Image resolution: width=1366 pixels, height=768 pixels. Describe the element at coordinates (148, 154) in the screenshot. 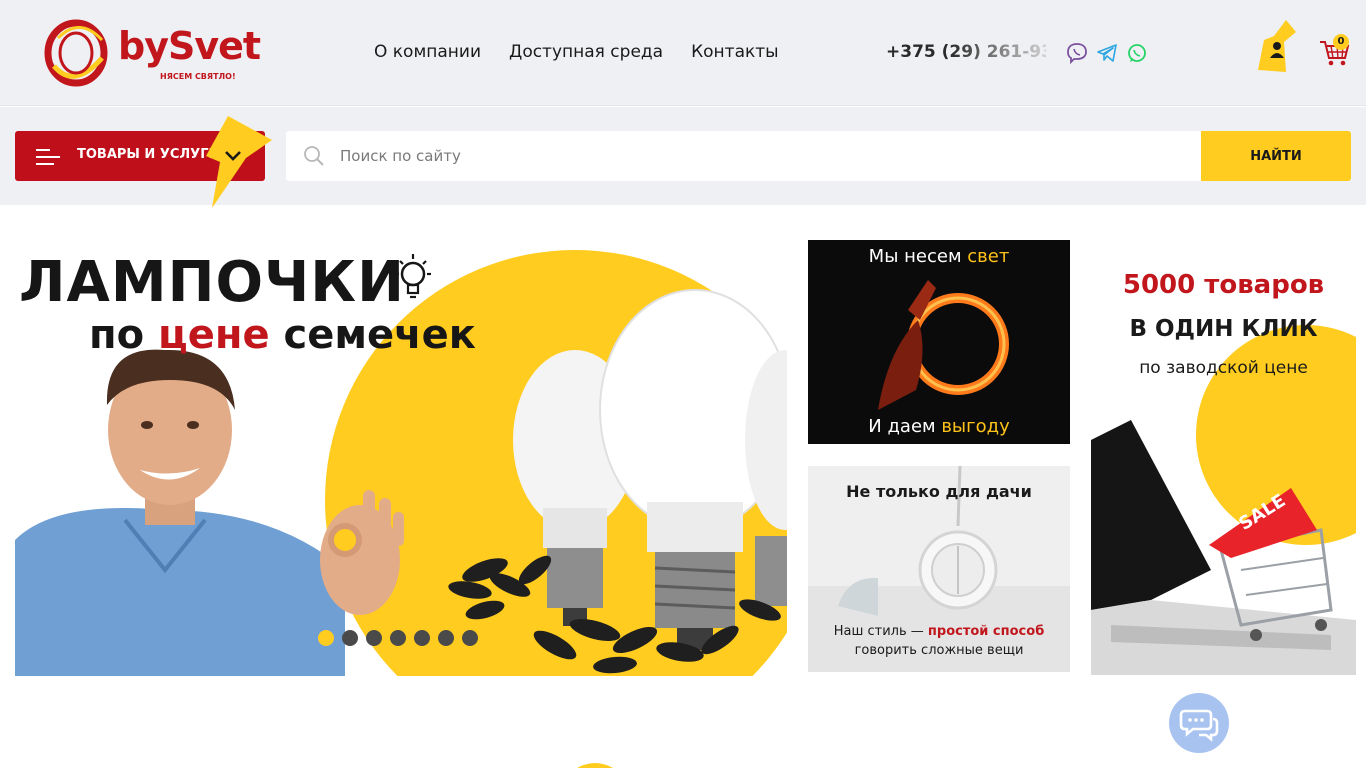

I see `catalog-menu-label: ТОВАРЫ И УСЛУГИ` at that location.